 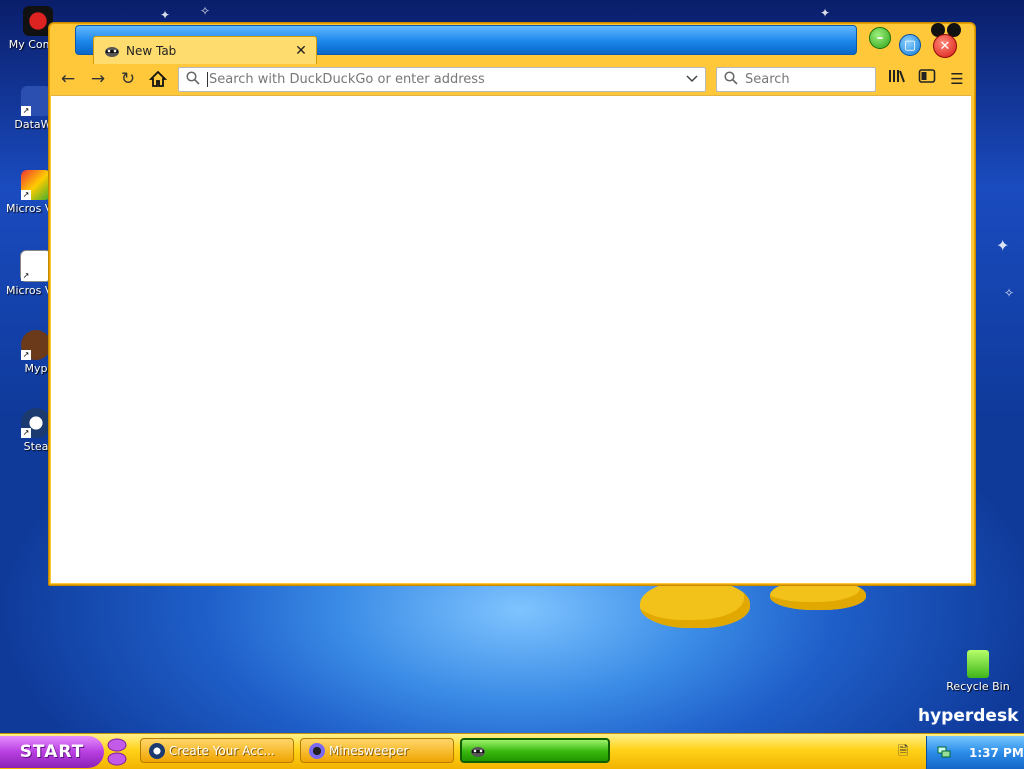 What do you see at coordinates (880, 38) in the screenshot?
I see `minimize-button: –` at bounding box center [880, 38].